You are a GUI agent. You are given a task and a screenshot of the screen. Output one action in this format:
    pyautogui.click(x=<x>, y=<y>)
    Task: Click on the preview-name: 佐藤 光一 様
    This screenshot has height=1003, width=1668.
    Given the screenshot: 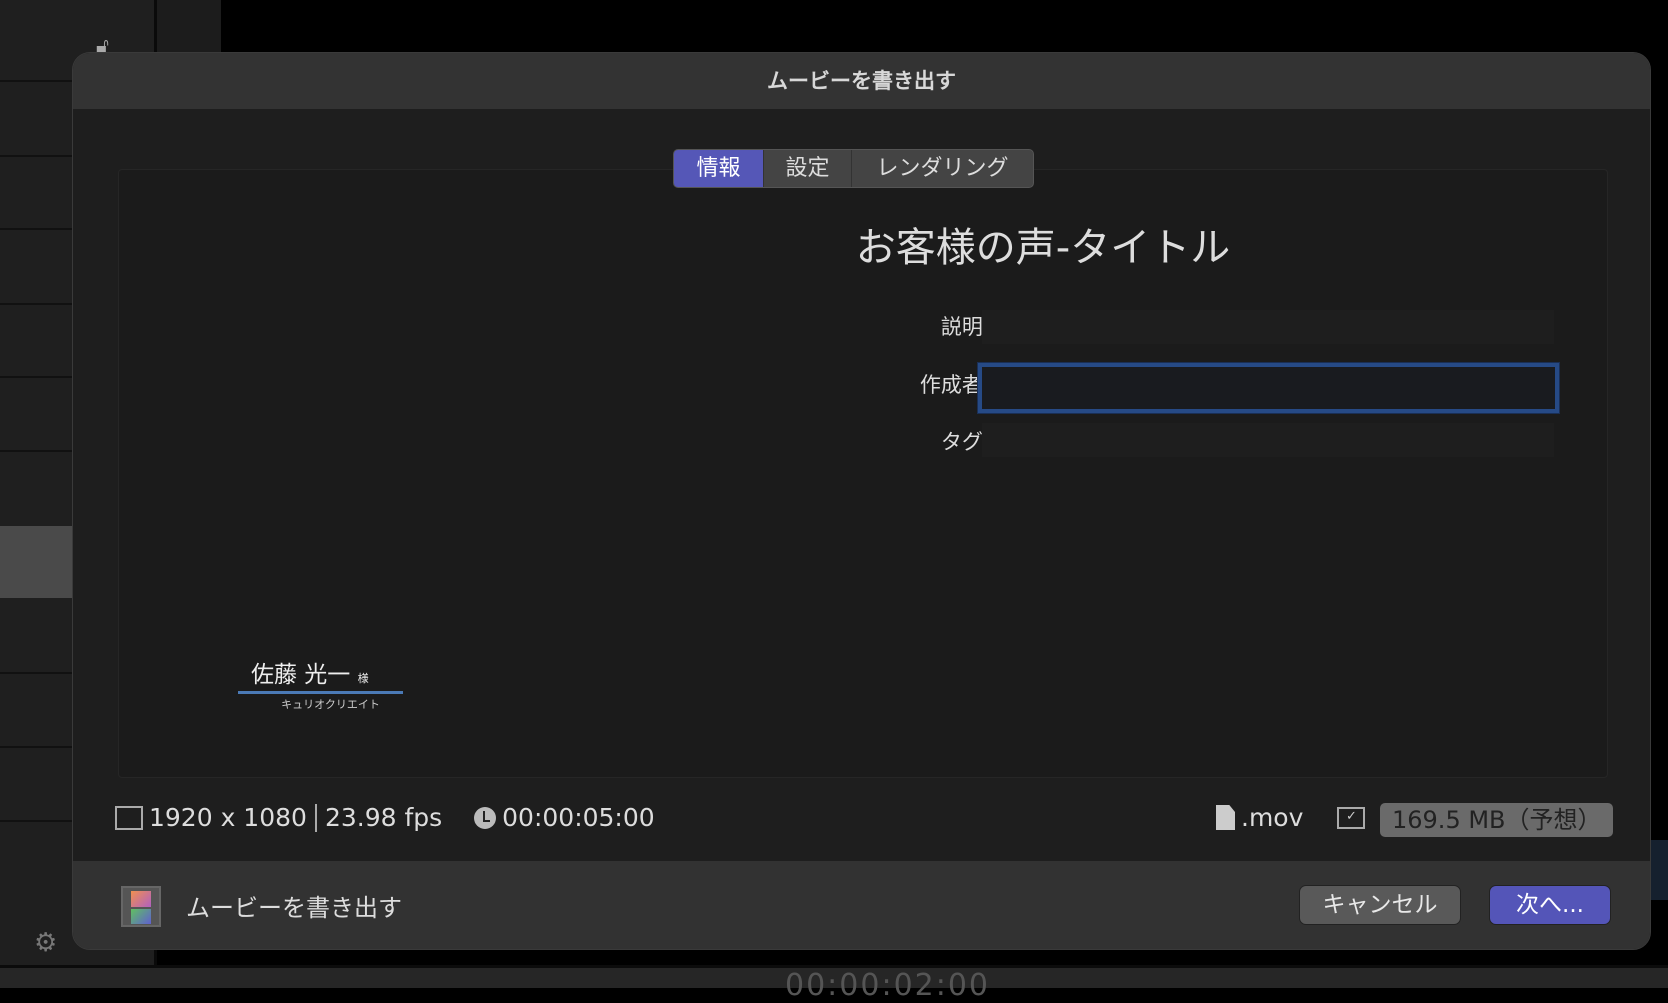 What is the action you would take?
    pyautogui.click(x=320, y=672)
    